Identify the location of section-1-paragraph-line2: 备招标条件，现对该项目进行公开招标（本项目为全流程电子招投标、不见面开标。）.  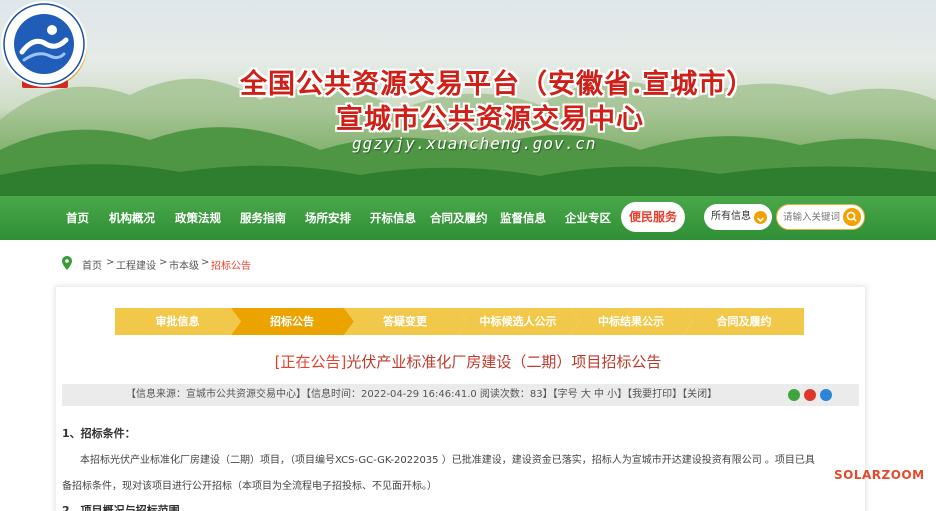
(249, 486).